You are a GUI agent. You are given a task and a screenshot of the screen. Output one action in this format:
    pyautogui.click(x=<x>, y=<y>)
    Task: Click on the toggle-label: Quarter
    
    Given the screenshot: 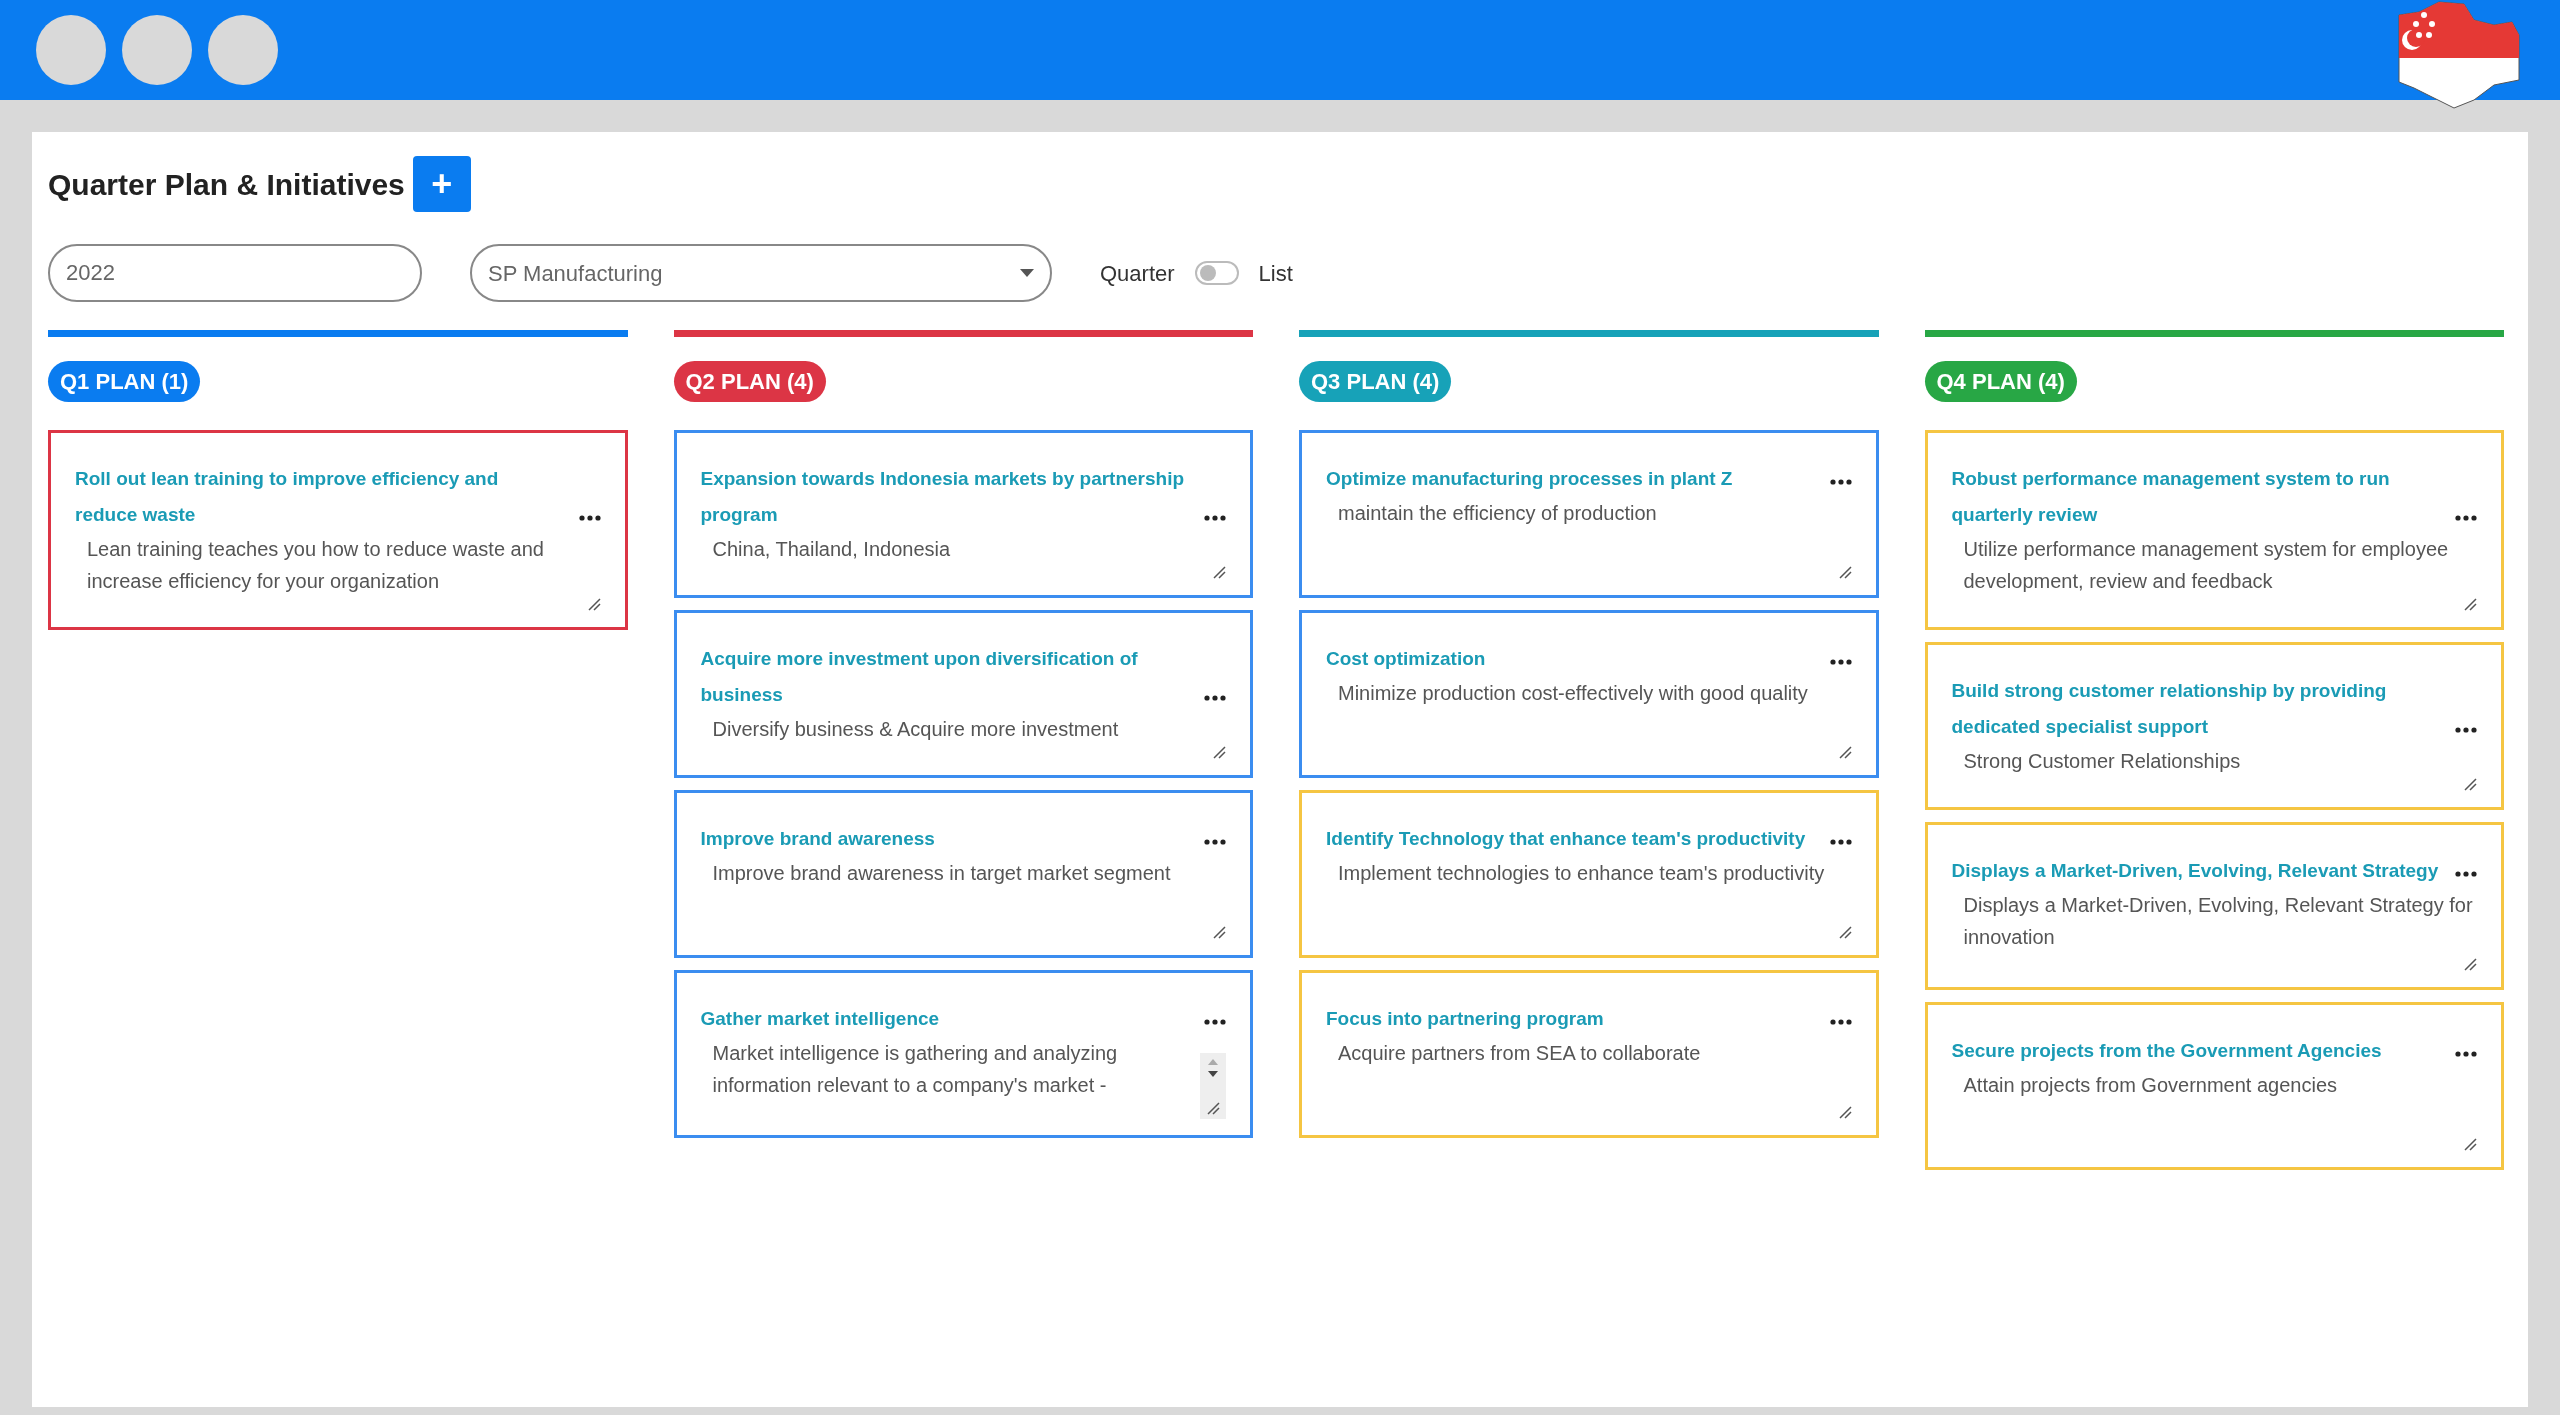 What is the action you would take?
    pyautogui.click(x=1137, y=273)
    